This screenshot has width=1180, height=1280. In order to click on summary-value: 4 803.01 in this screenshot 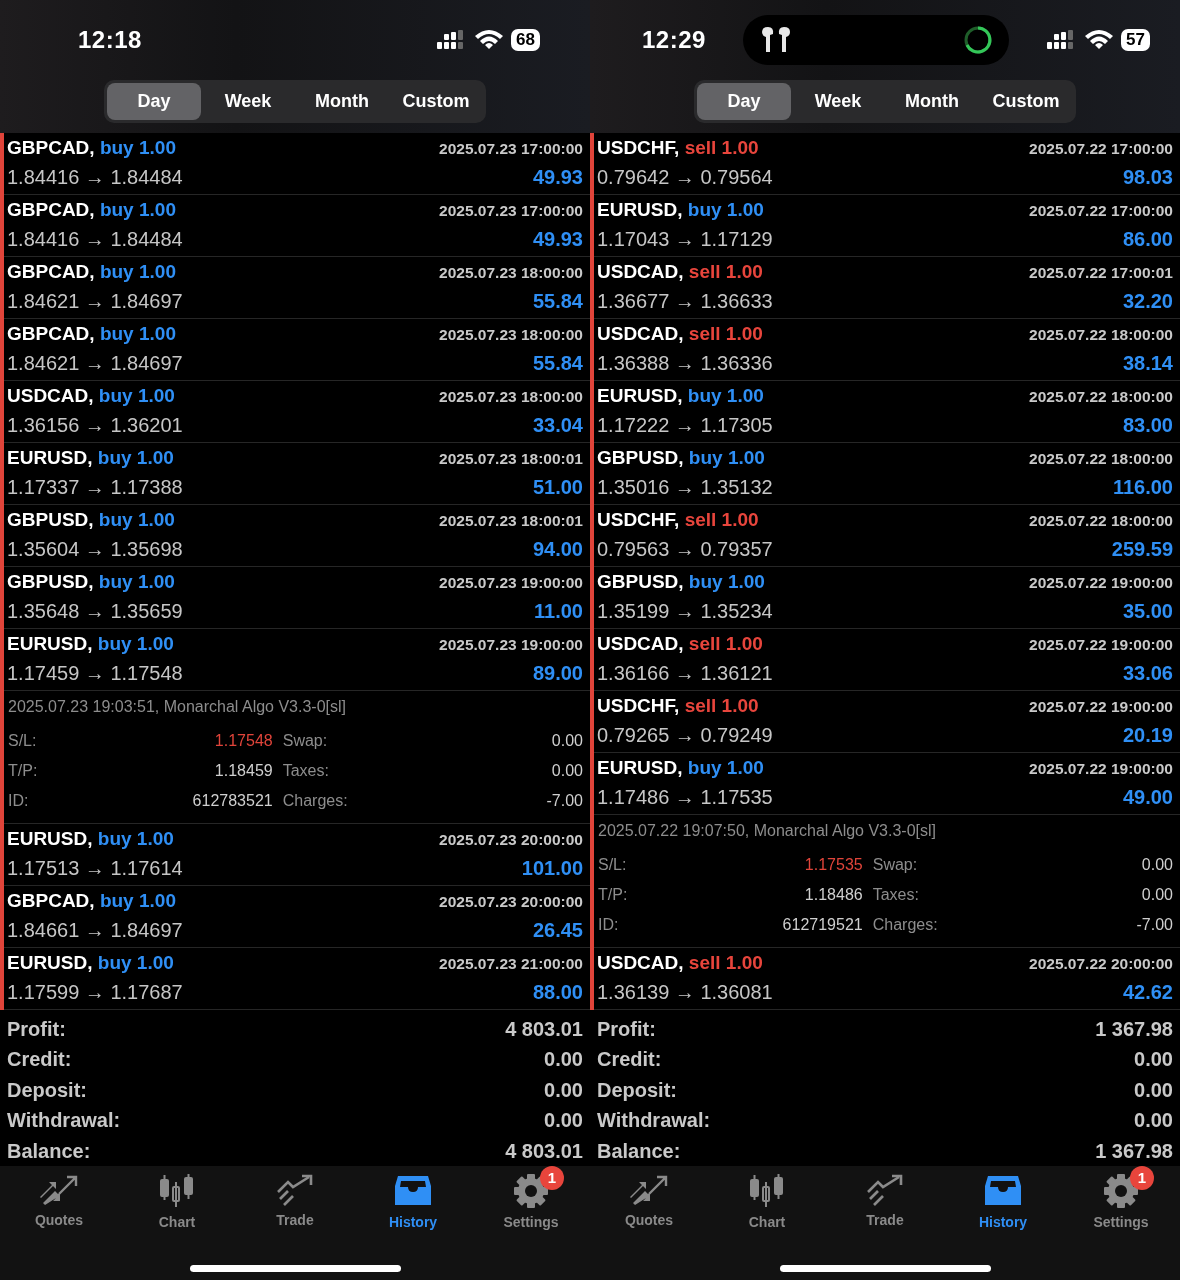, I will do `click(544, 1151)`.